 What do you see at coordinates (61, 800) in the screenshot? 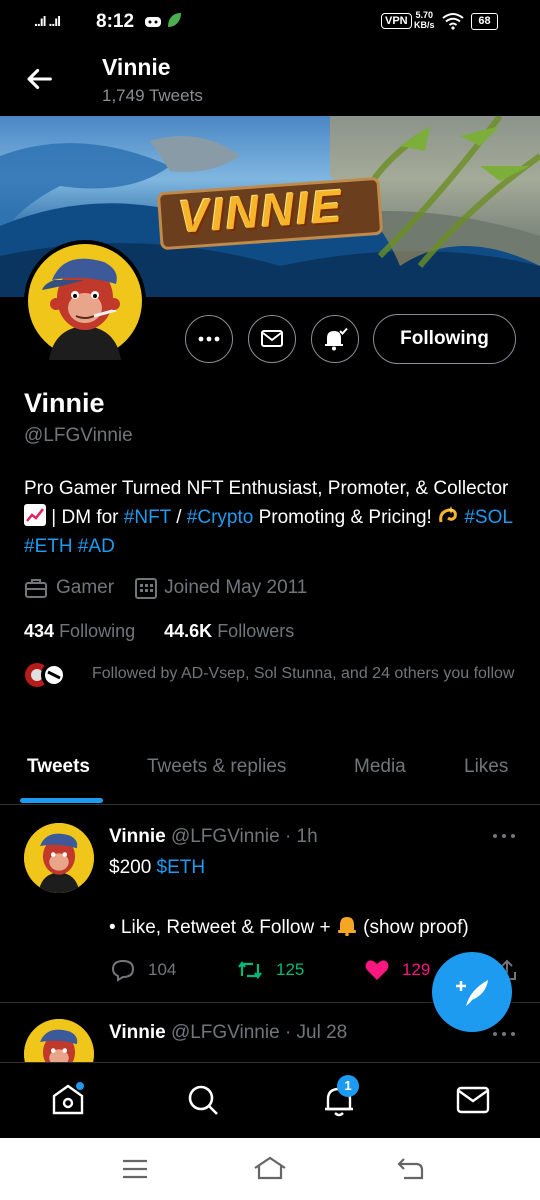
I see `active-tab-indicator` at bounding box center [61, 800].